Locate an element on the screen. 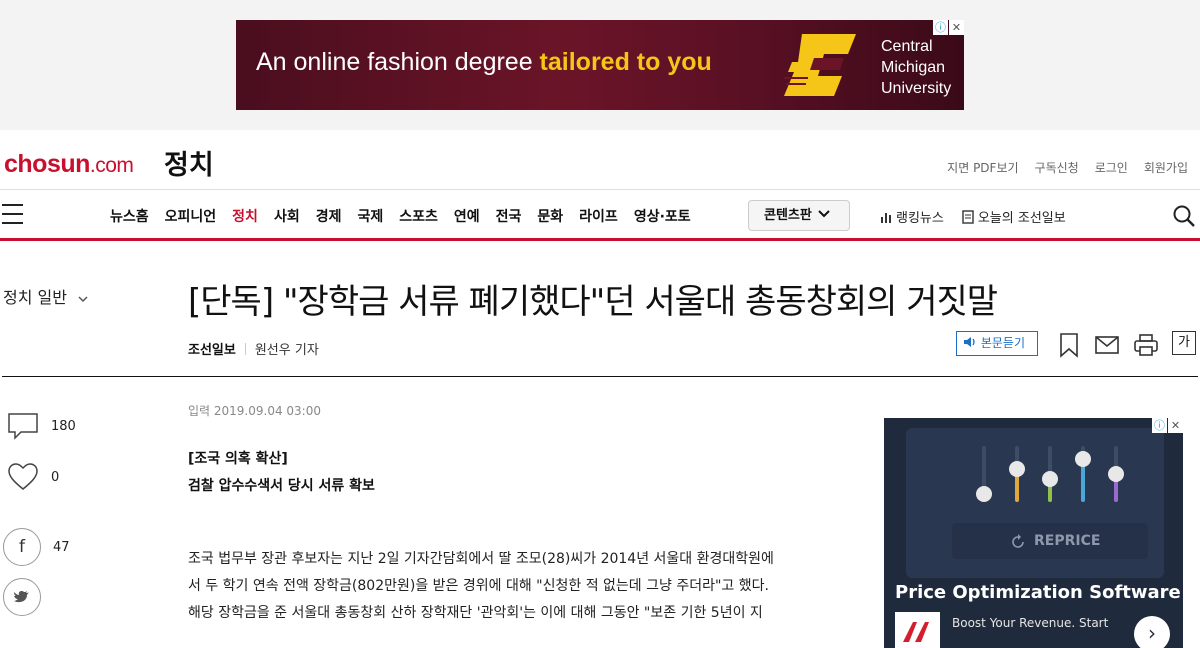  today-paper-label: 오늘의 조선일보 is located at coordinates (1021, 218).